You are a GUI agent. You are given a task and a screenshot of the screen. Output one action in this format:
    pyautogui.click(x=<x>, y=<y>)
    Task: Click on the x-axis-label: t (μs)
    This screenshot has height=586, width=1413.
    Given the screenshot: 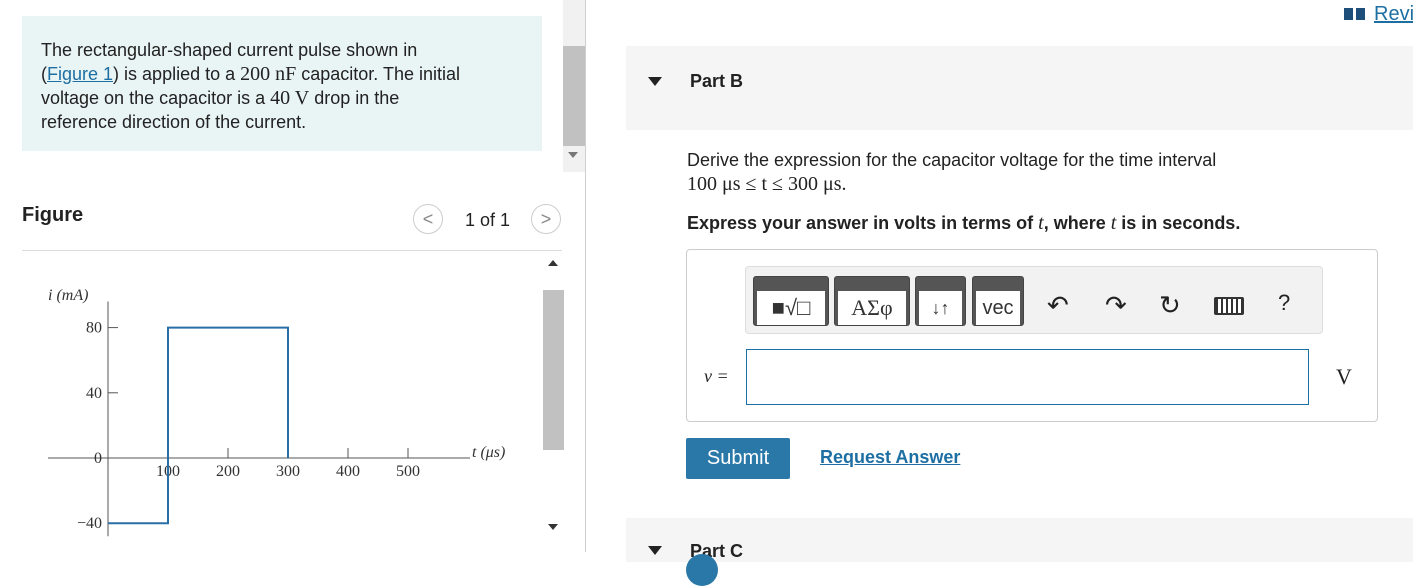 What is the action you would take?
    pyautogui.click(x=488, y=452)
    